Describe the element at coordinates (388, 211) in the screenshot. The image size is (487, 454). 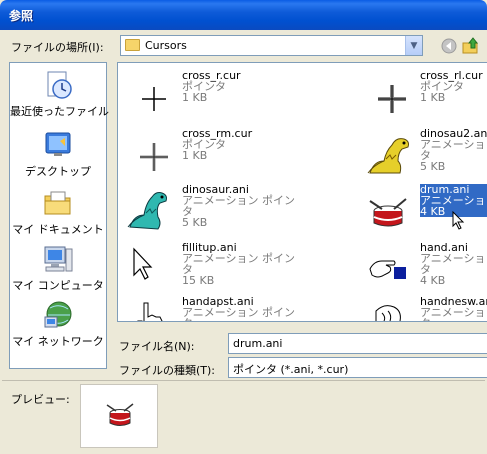
I see `drum-icon` at that location.